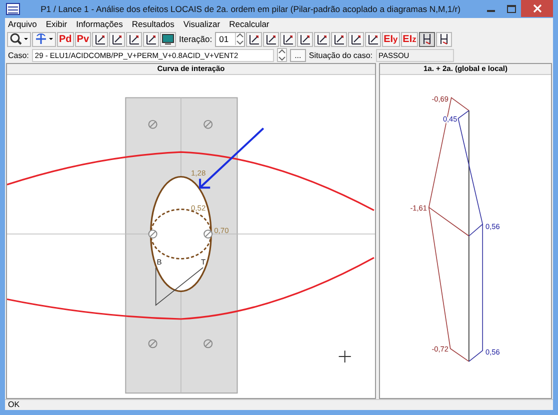 The image size is (558, 415). I want to click on close-icon, so click(537, 8).